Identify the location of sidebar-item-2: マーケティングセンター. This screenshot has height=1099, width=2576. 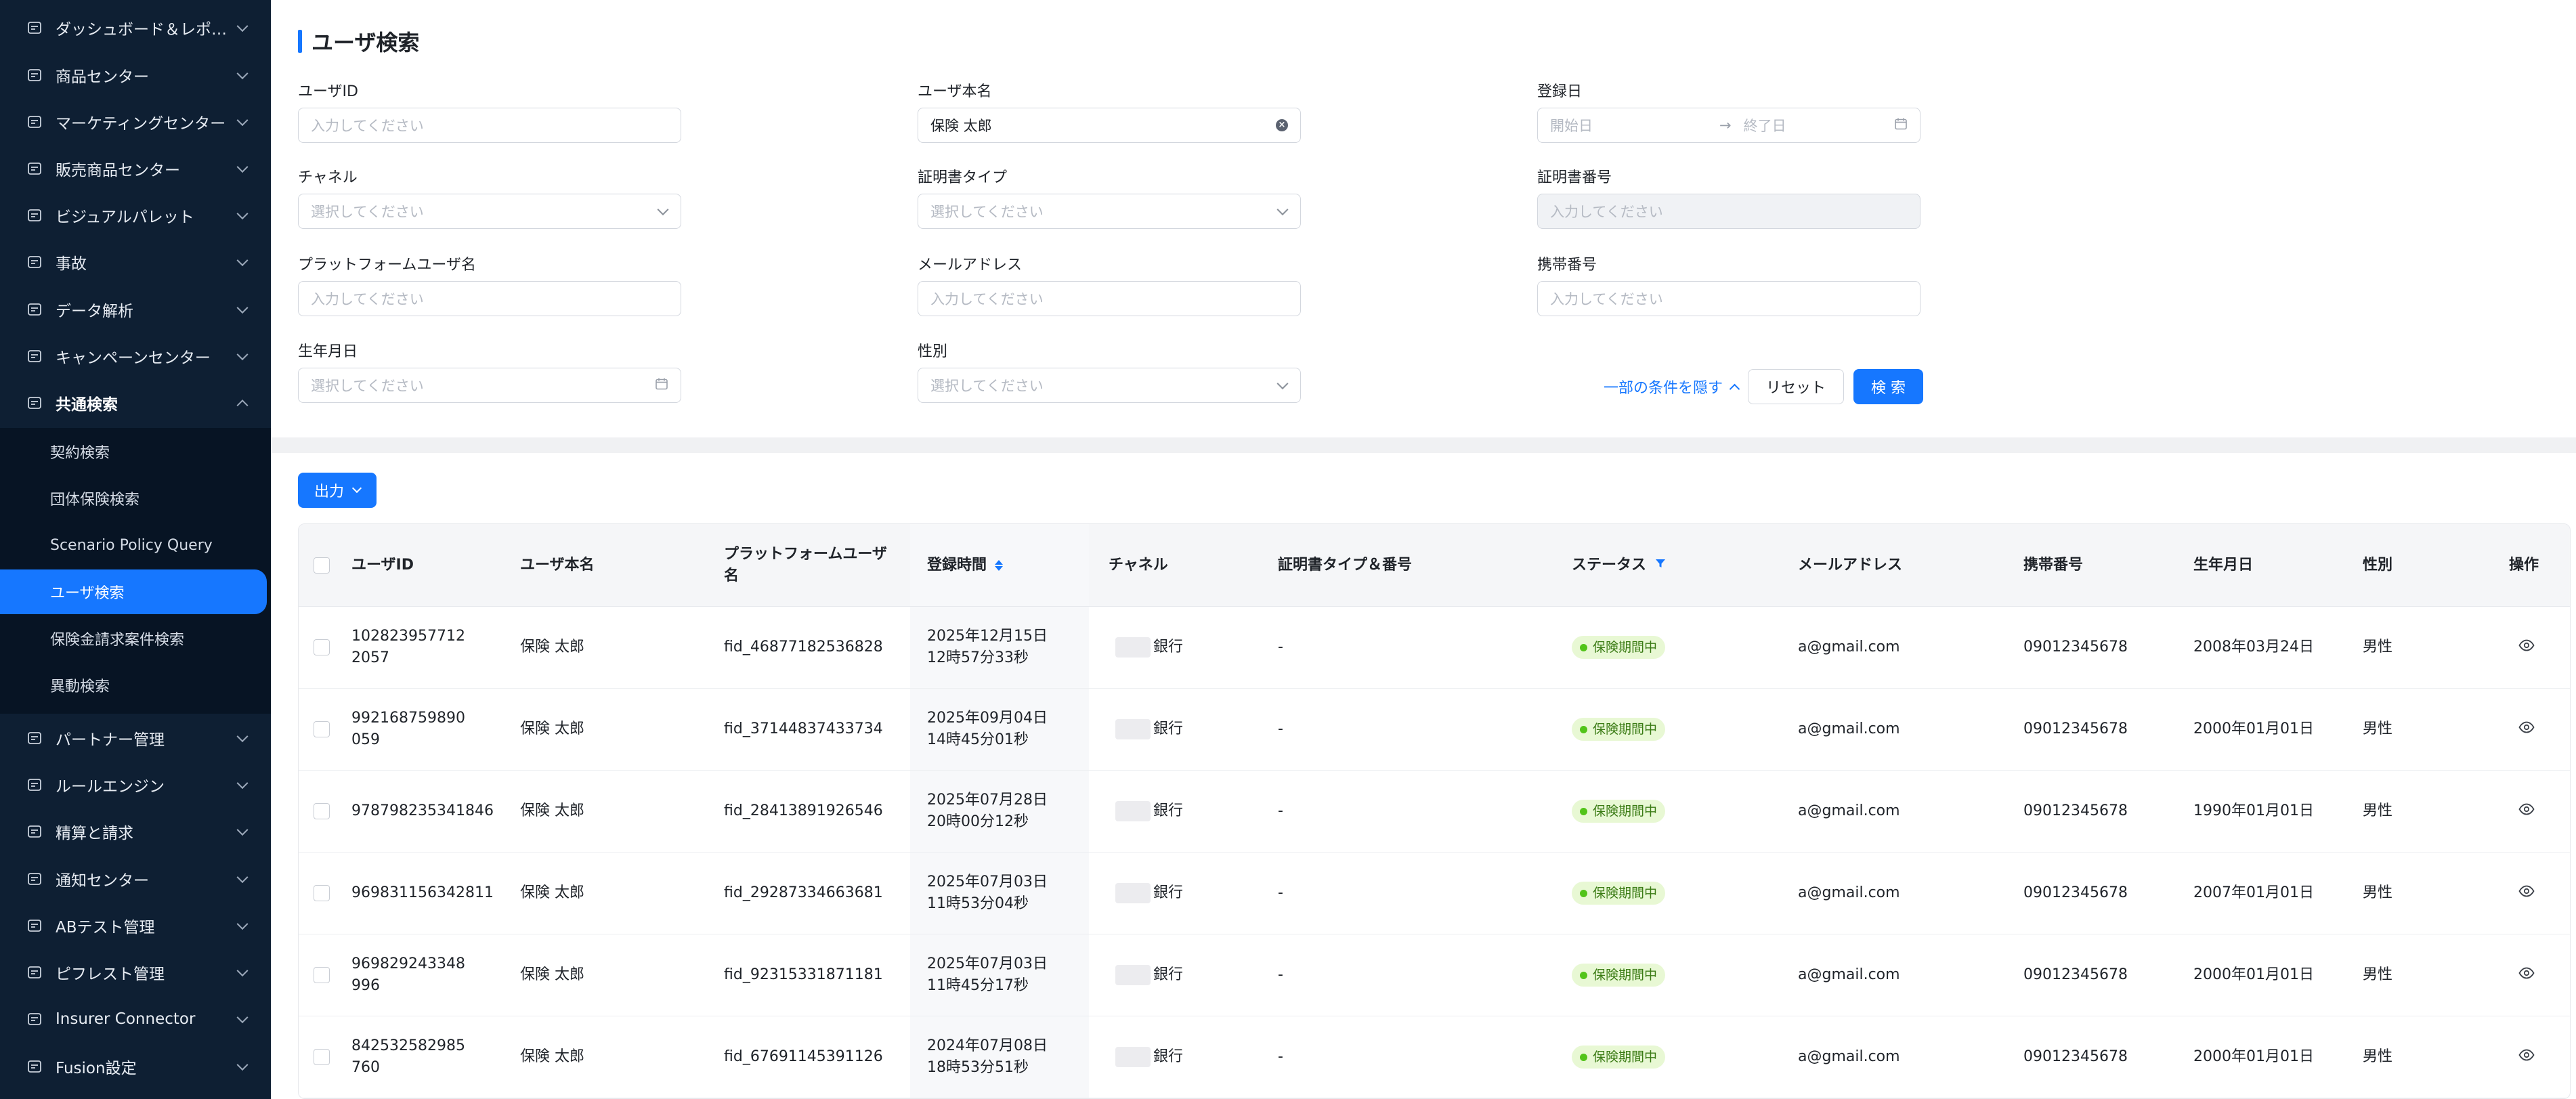
(135, 121).